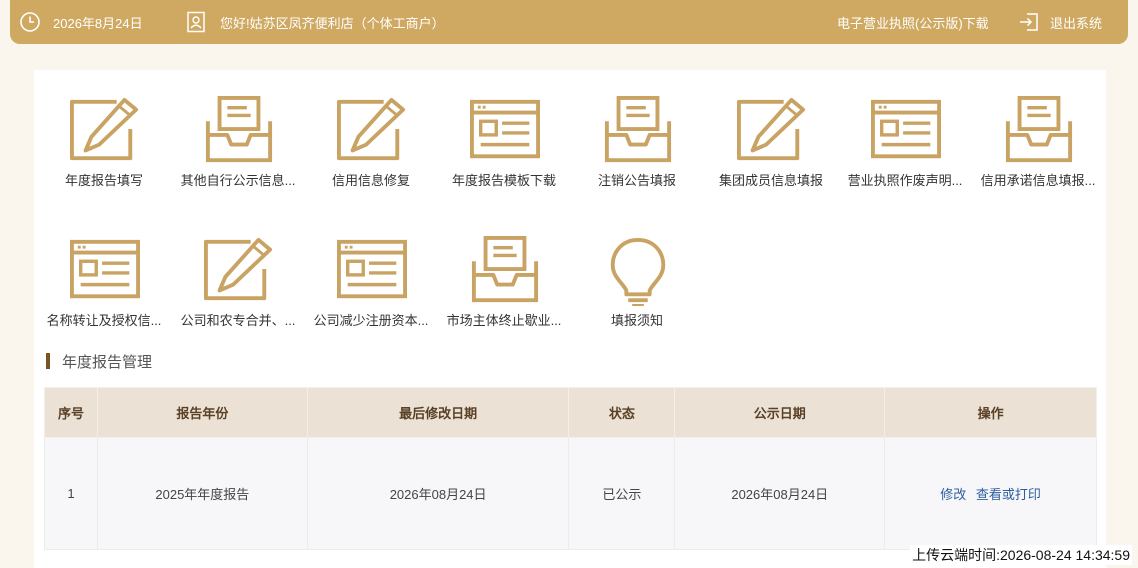  I want to click on section-title-text: 年度报告管理, so click(107, 362).